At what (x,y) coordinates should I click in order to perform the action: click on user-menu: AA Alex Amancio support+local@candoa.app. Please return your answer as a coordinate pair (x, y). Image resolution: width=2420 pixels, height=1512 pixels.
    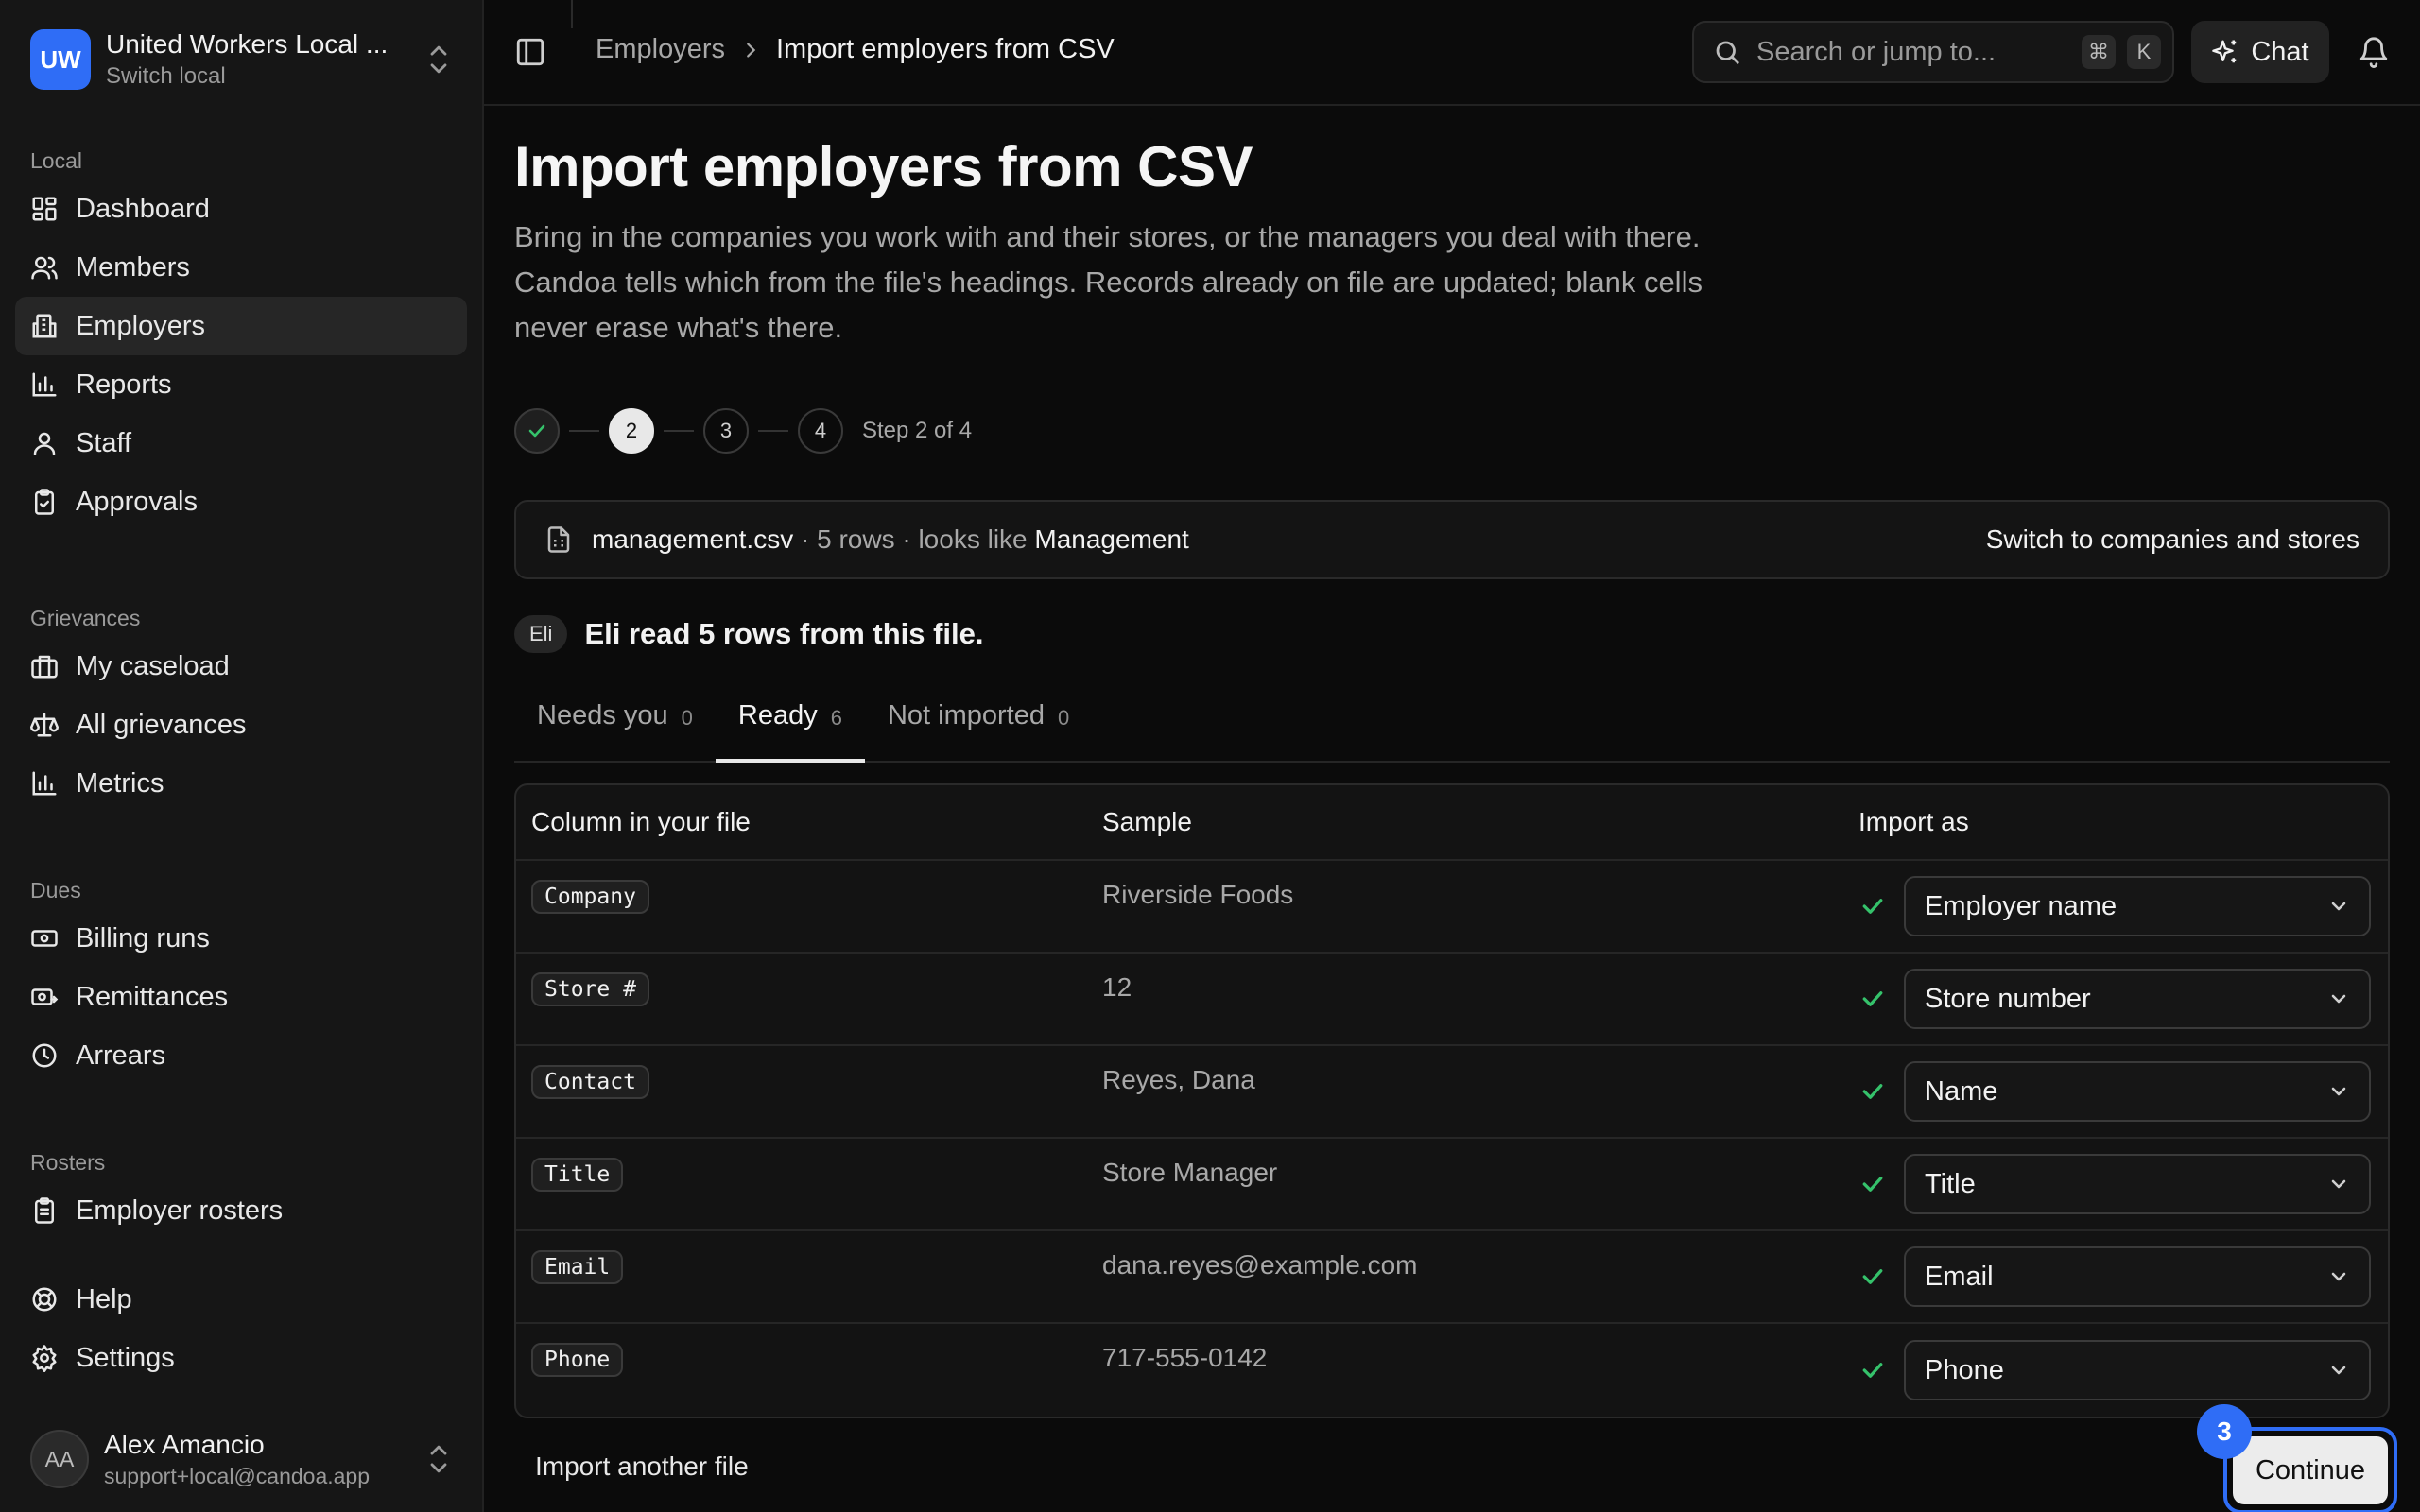
    Looking at the image, I should click on (241, 1459).